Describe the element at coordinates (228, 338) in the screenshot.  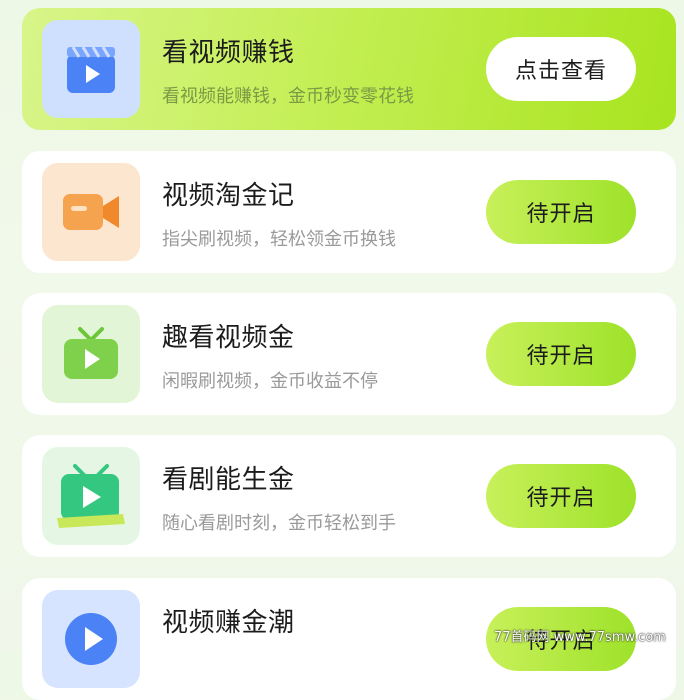
I see `task-title: 趣看视频金` at that location.